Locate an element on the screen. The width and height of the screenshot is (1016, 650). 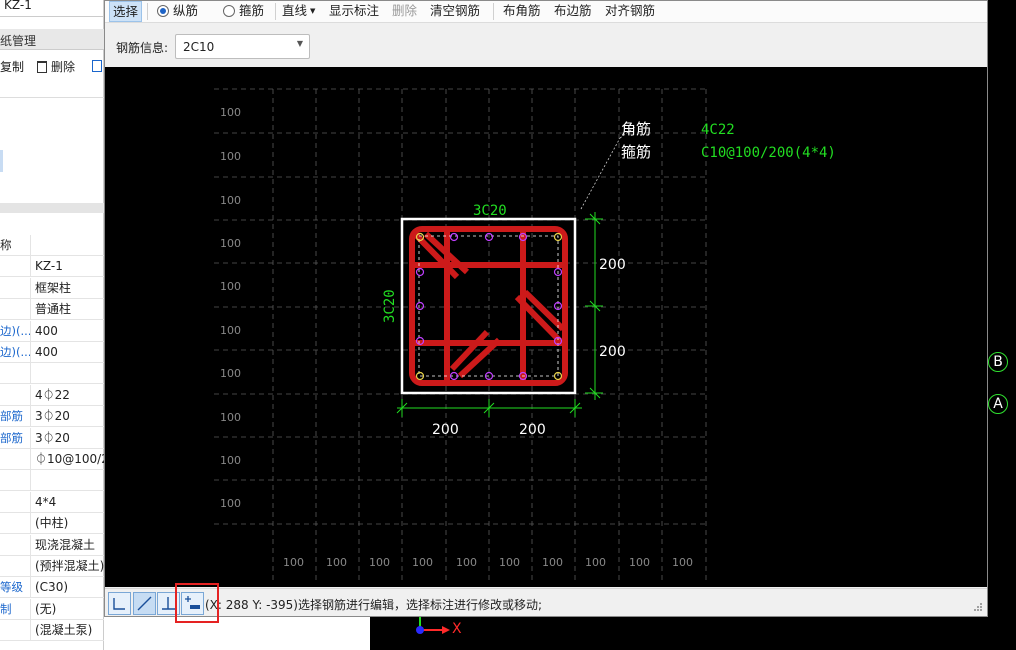
property-row: KZ-1 is located at coordinates (52, 267).